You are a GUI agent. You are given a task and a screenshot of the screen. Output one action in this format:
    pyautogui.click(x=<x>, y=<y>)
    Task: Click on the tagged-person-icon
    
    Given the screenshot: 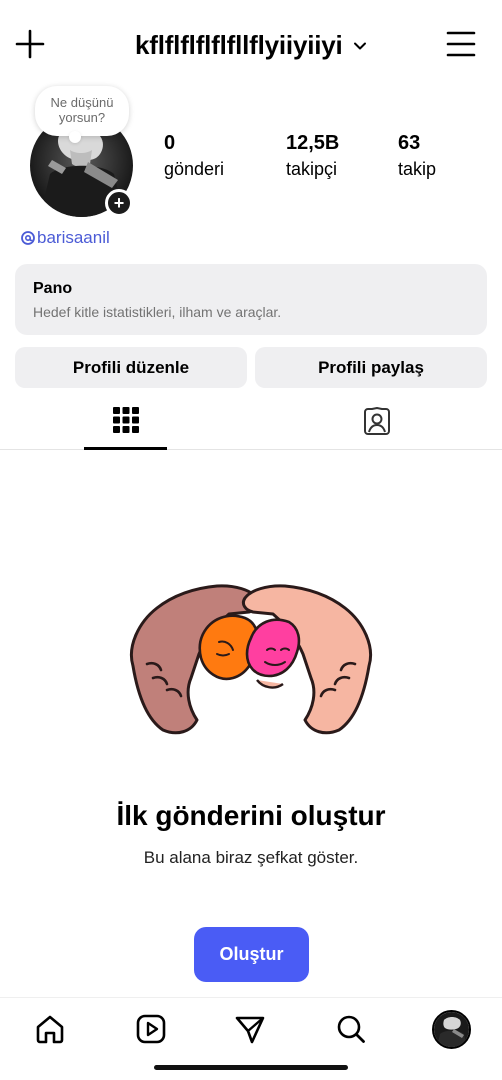 What is the action you would take?
    pyautogui.click(x=376, y=421)
    